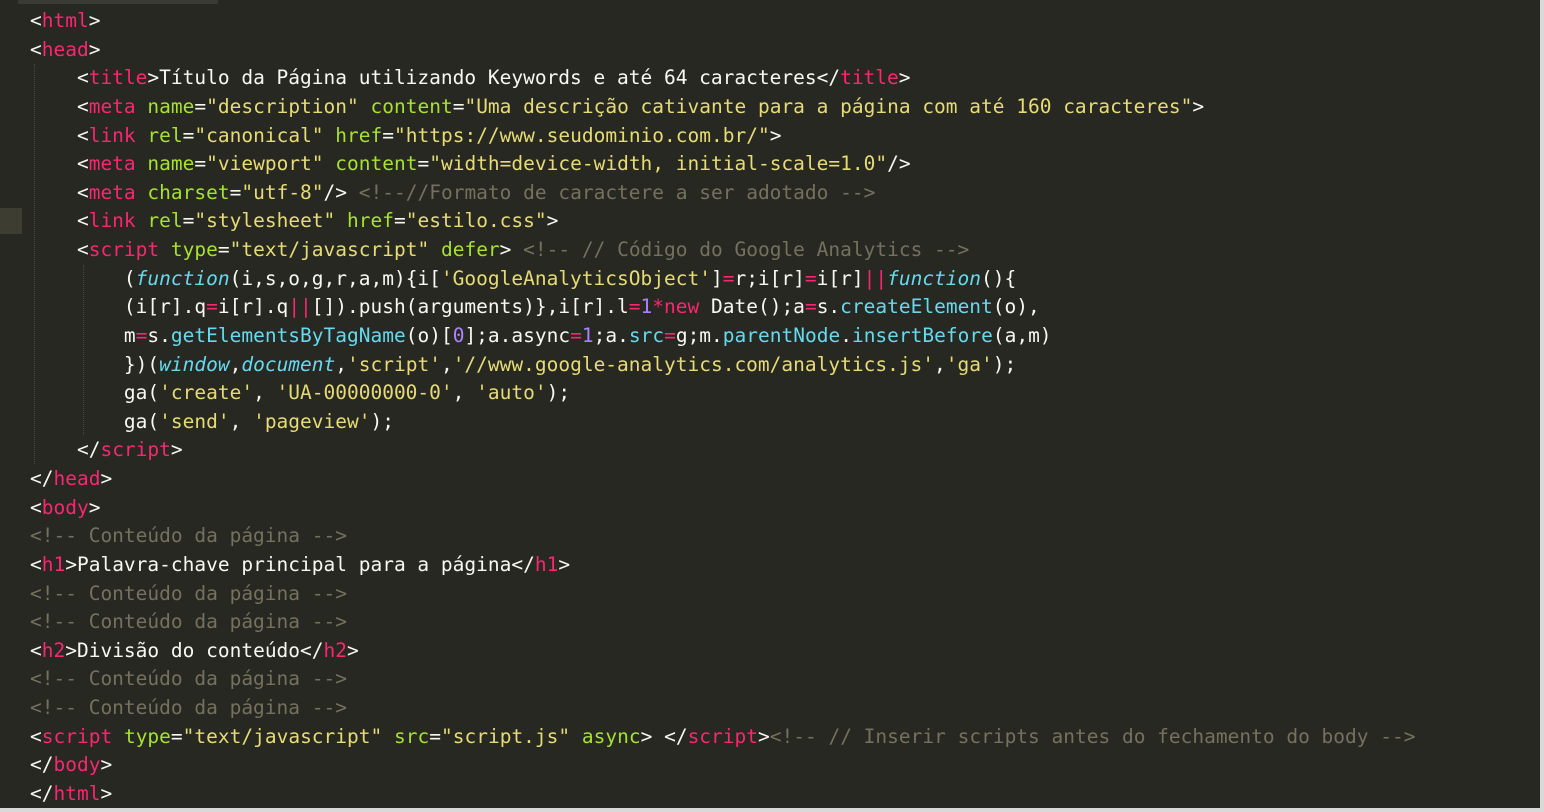 Image resolution: width=1544 pixels, height=812 pixels. I want to click on code-line: ga('send', 'pageview');, so click(722, 422).